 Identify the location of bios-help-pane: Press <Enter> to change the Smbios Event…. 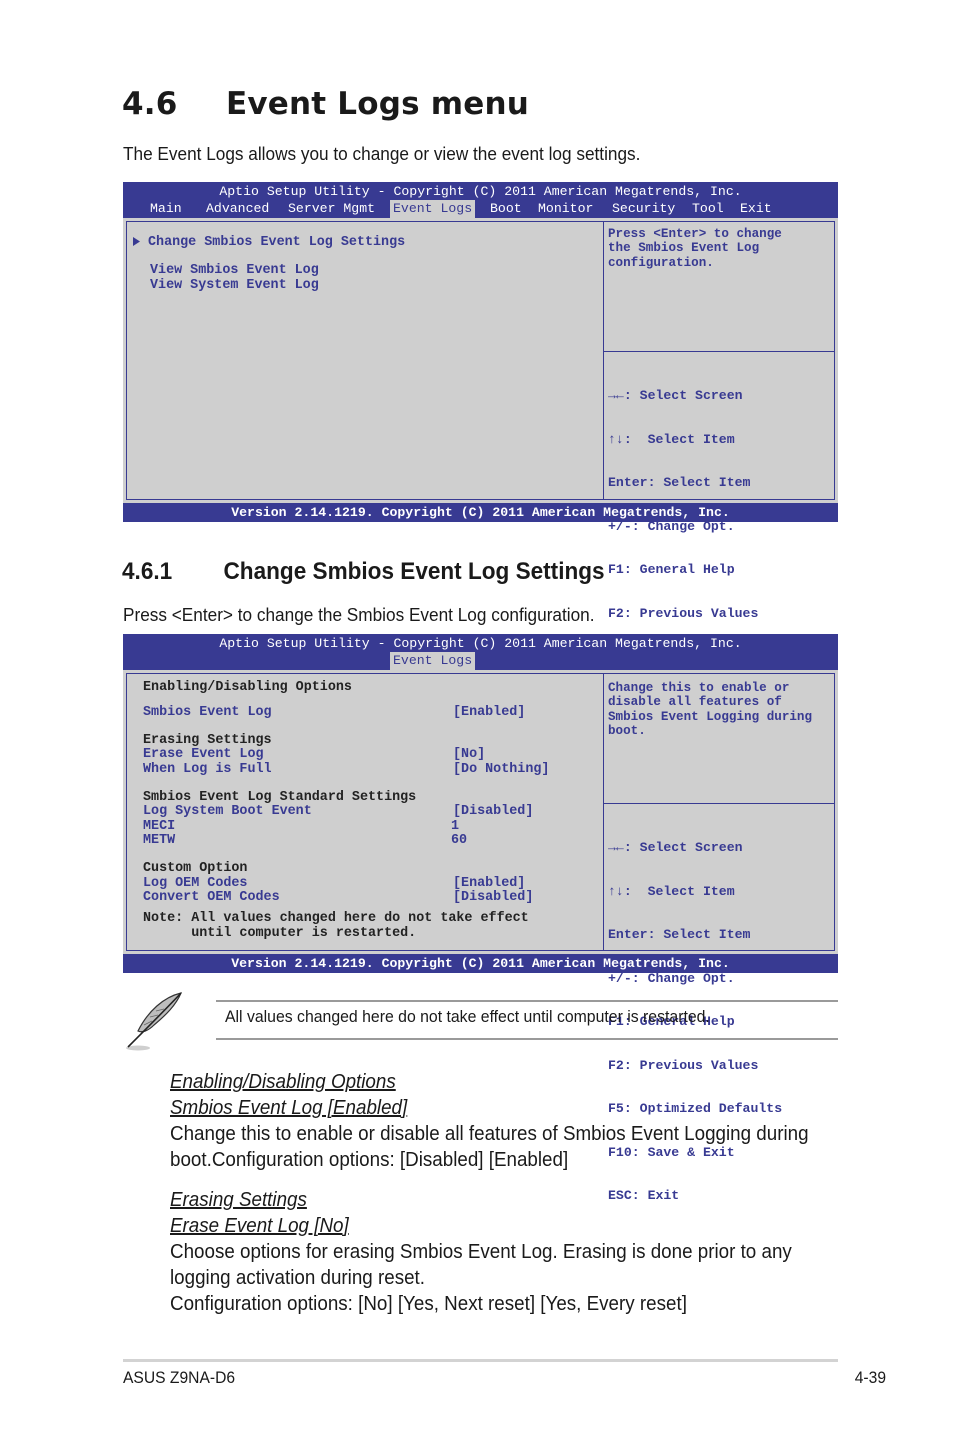
(719, 486).